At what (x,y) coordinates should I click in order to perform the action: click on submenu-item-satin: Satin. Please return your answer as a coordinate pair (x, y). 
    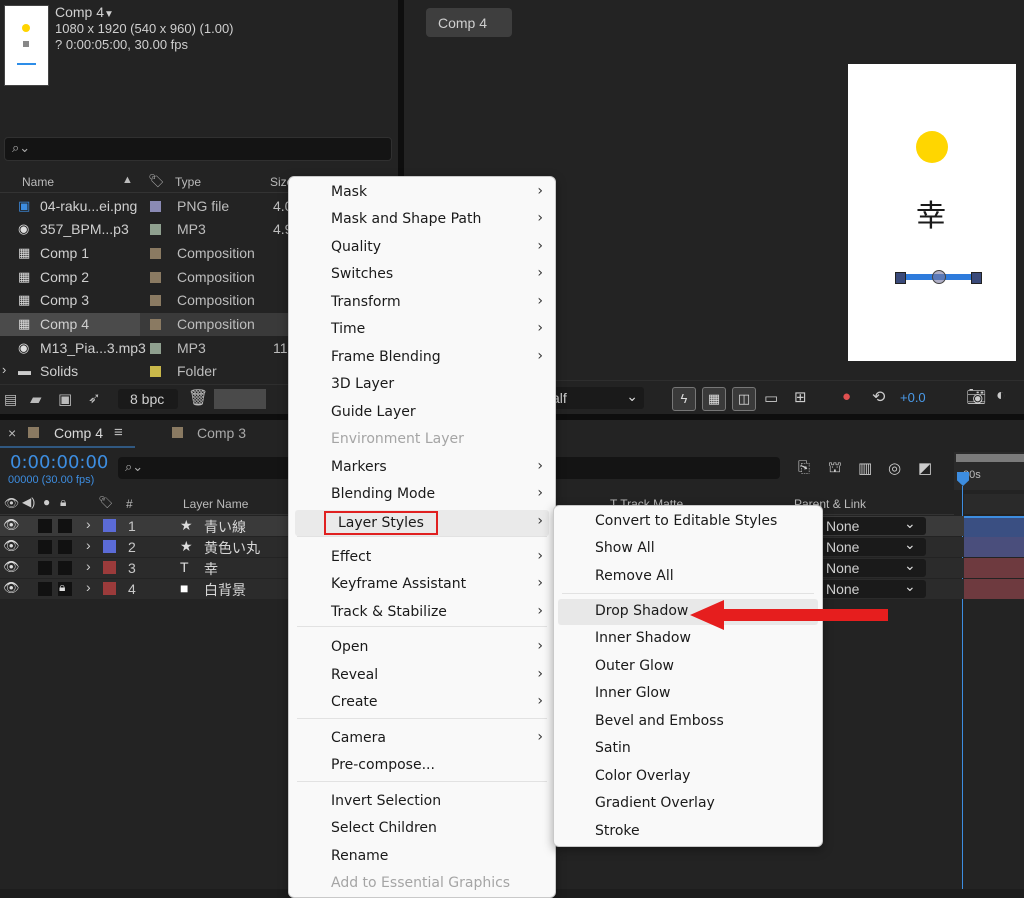
    Looking at the image, I should click on (688, 749).